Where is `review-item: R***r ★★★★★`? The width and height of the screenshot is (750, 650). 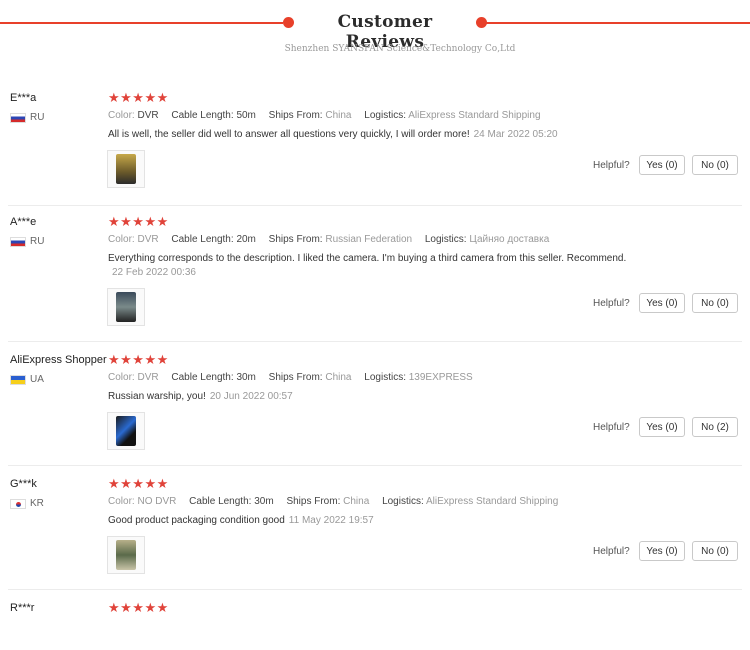
review-item: R***r ★★★★★ is located at coordinates (375, 616).